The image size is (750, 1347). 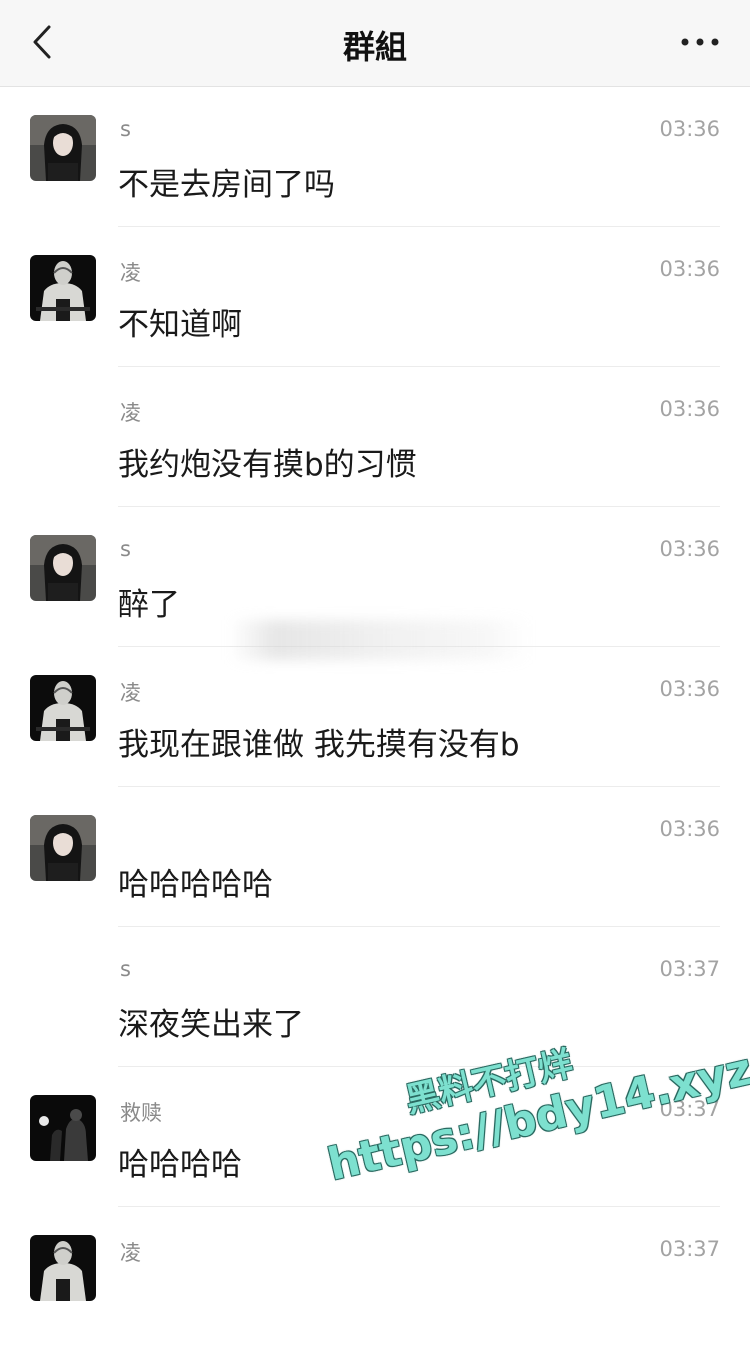 I want to click on message-item: 凌 03:36 我约炮没有摸b的习惯, so click(x=375, y=437).